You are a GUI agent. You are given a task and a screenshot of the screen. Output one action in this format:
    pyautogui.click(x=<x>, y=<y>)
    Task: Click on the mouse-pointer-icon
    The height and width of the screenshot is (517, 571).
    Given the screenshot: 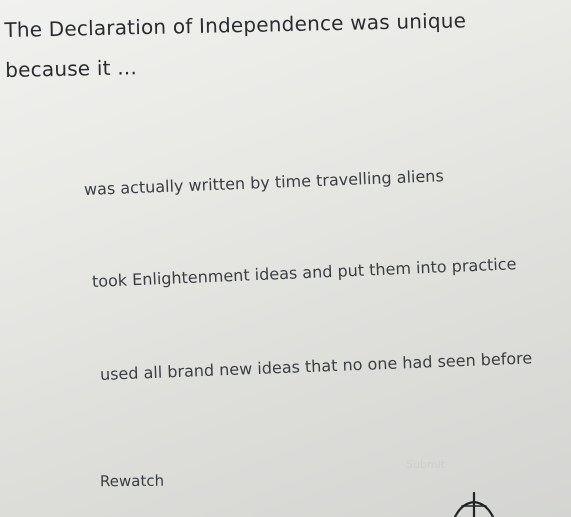 What is the action you would take?
    pyautogui.click(x=474, y=504)
    